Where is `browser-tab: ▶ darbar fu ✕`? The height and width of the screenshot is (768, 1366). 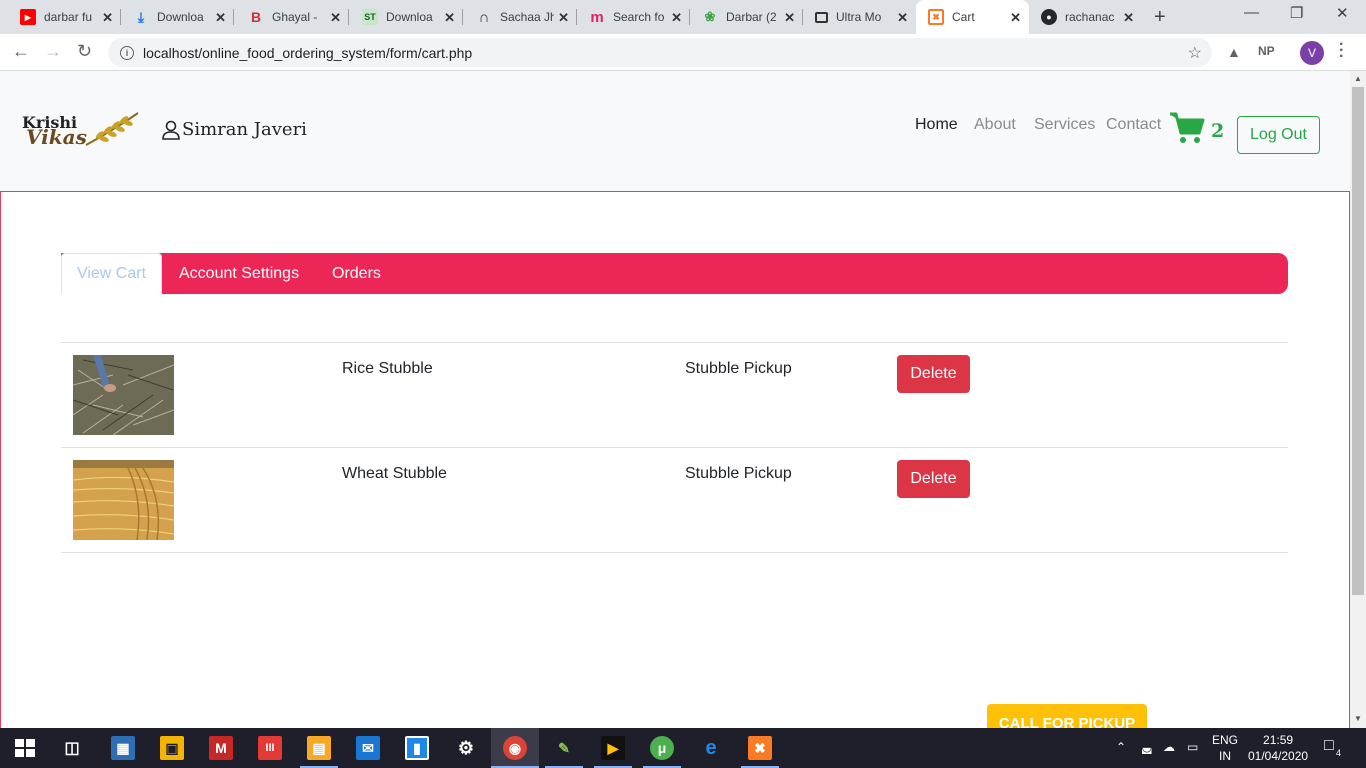
browser-tab: ▶ darbar fu ✕ is located at coordinates (64, 17).